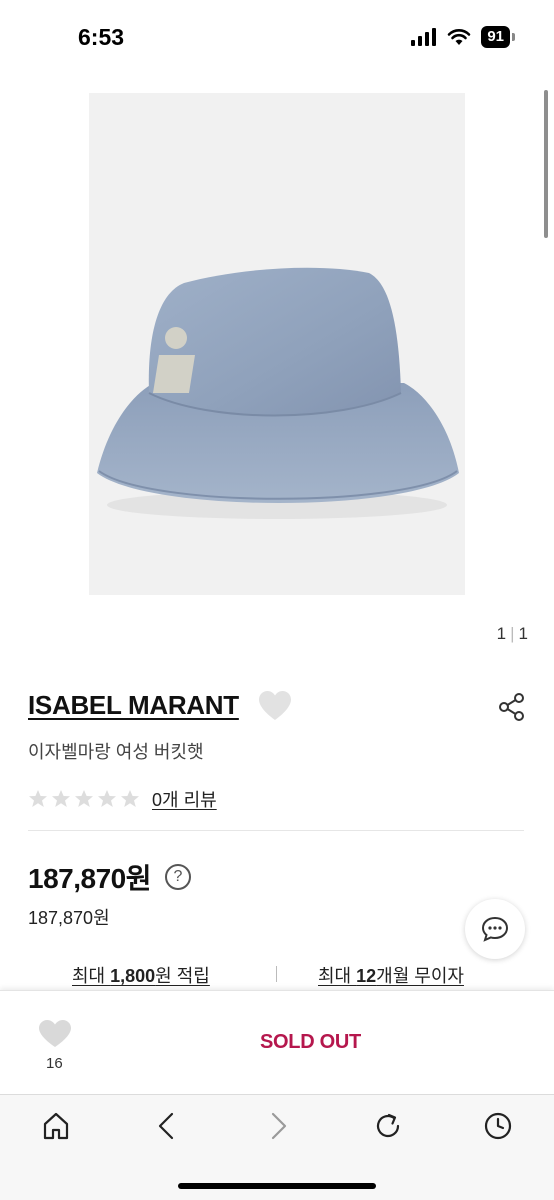  I want to click on battery-level: 91, so click(495, 36).